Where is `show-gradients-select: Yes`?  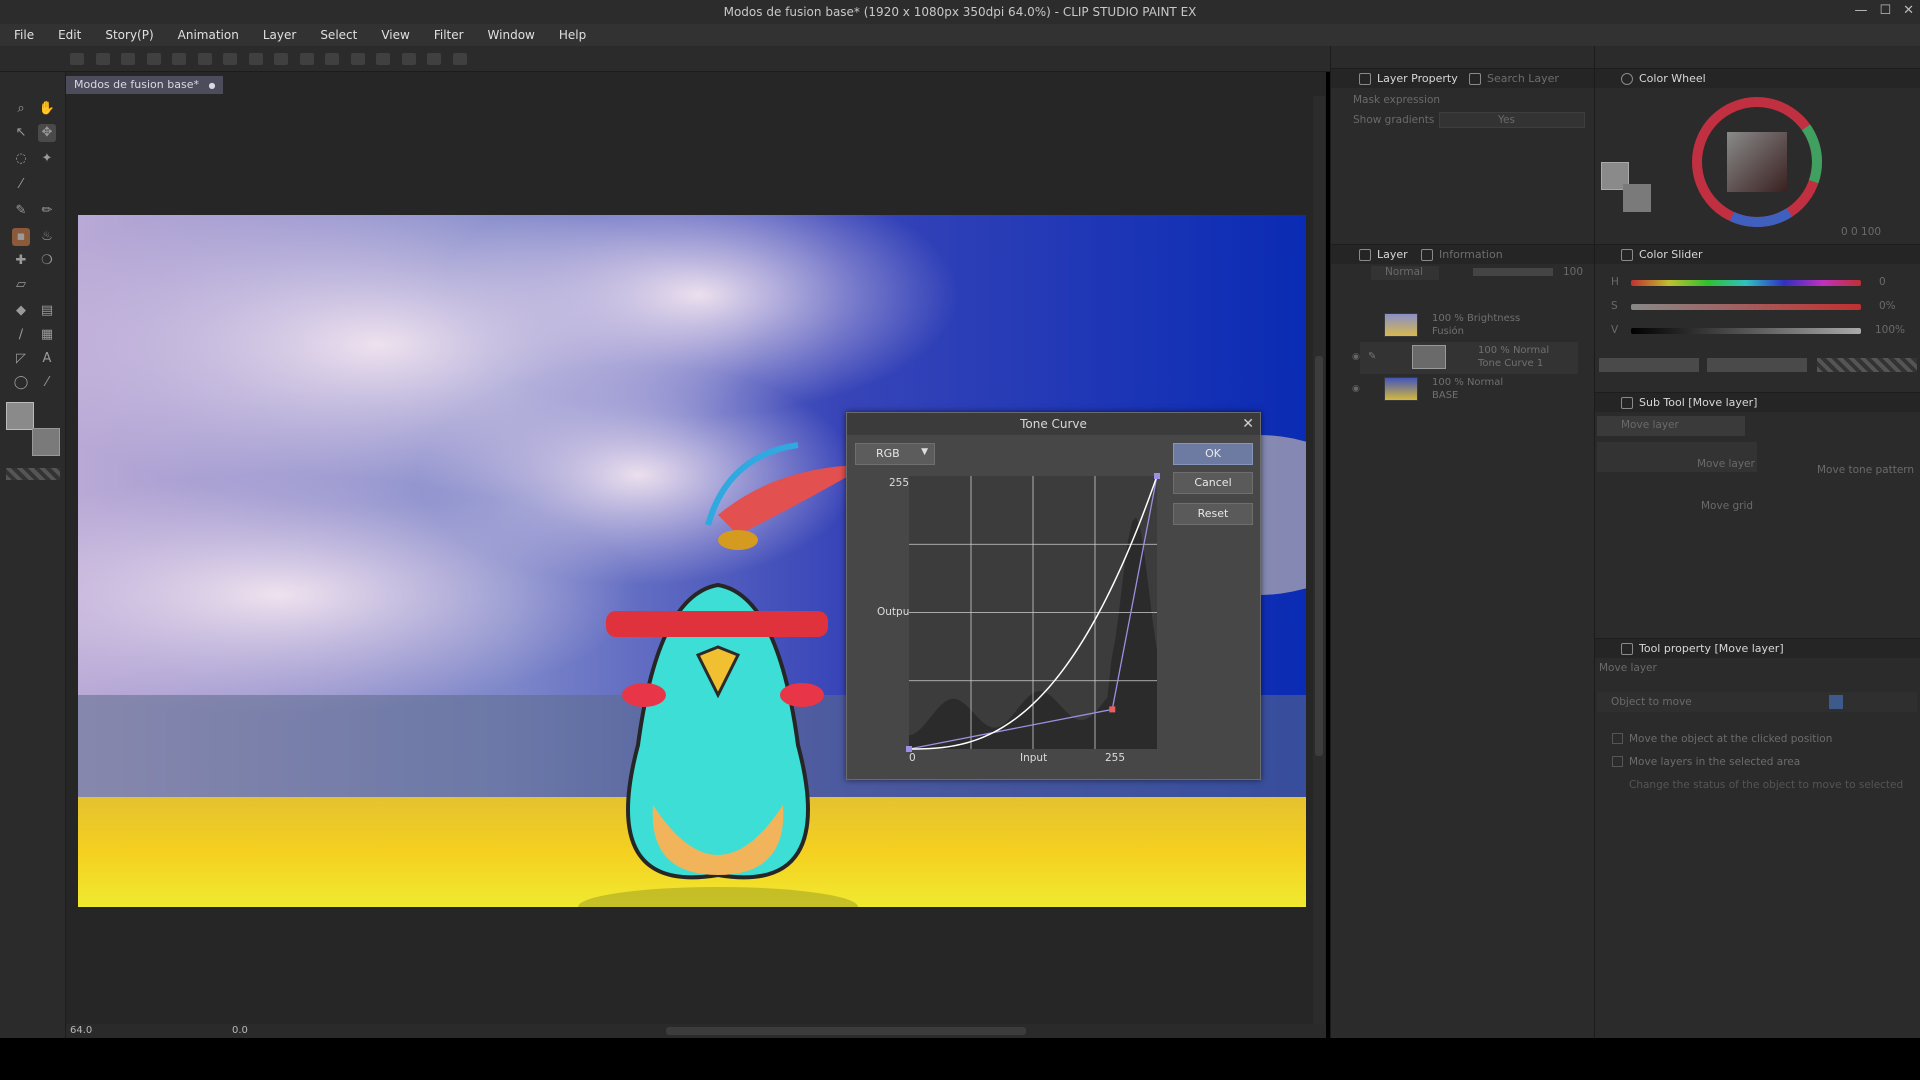
show-gradients-select: Yes is located at coordinates (1512, 120).